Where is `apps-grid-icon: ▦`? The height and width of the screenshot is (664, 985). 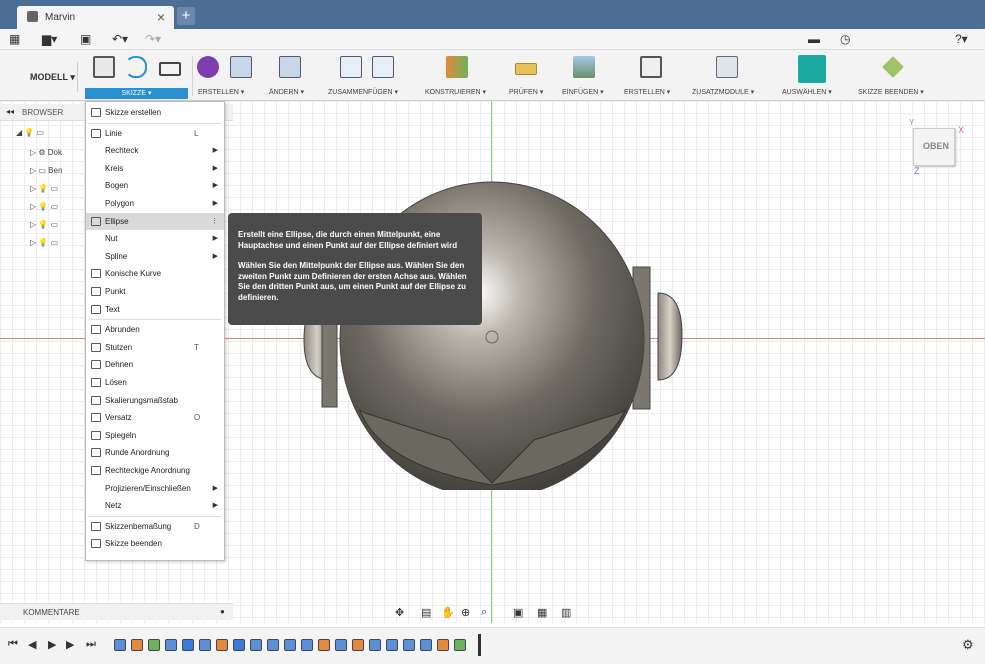
apps-grid-icon: ▦ is located at coordinates (14, 39).